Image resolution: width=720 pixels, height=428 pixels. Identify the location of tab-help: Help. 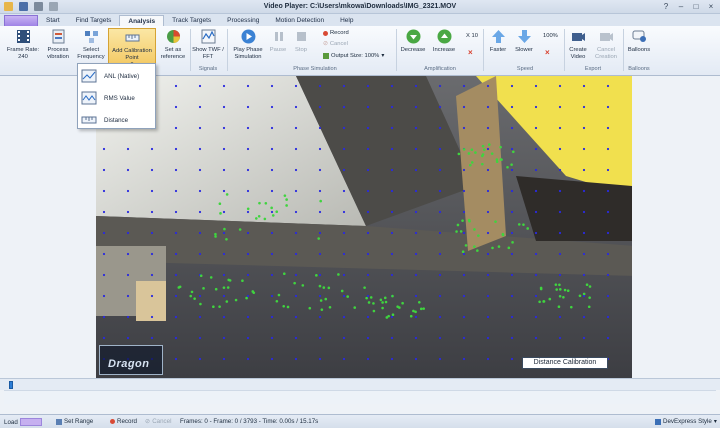
(346, 20).